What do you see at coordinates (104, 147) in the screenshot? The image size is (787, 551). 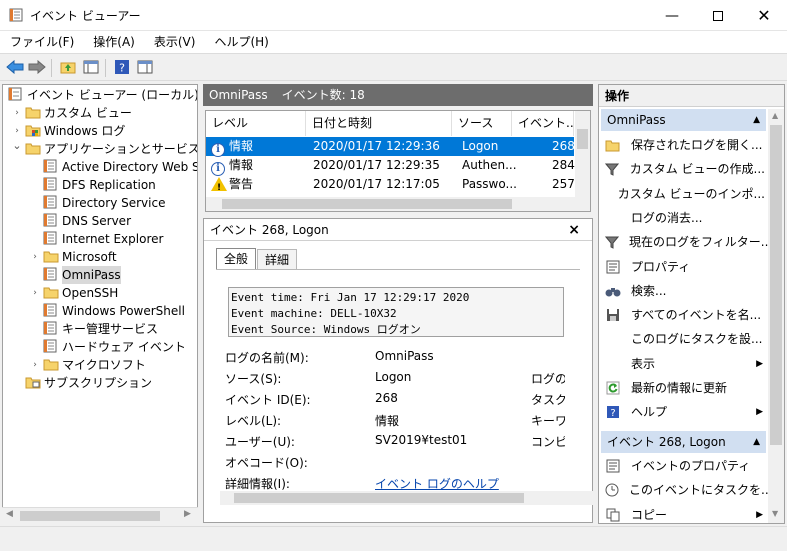 I see `tree-item: ⌄ アプリケーションとサービス ログ` at bounding box center [104, 147].